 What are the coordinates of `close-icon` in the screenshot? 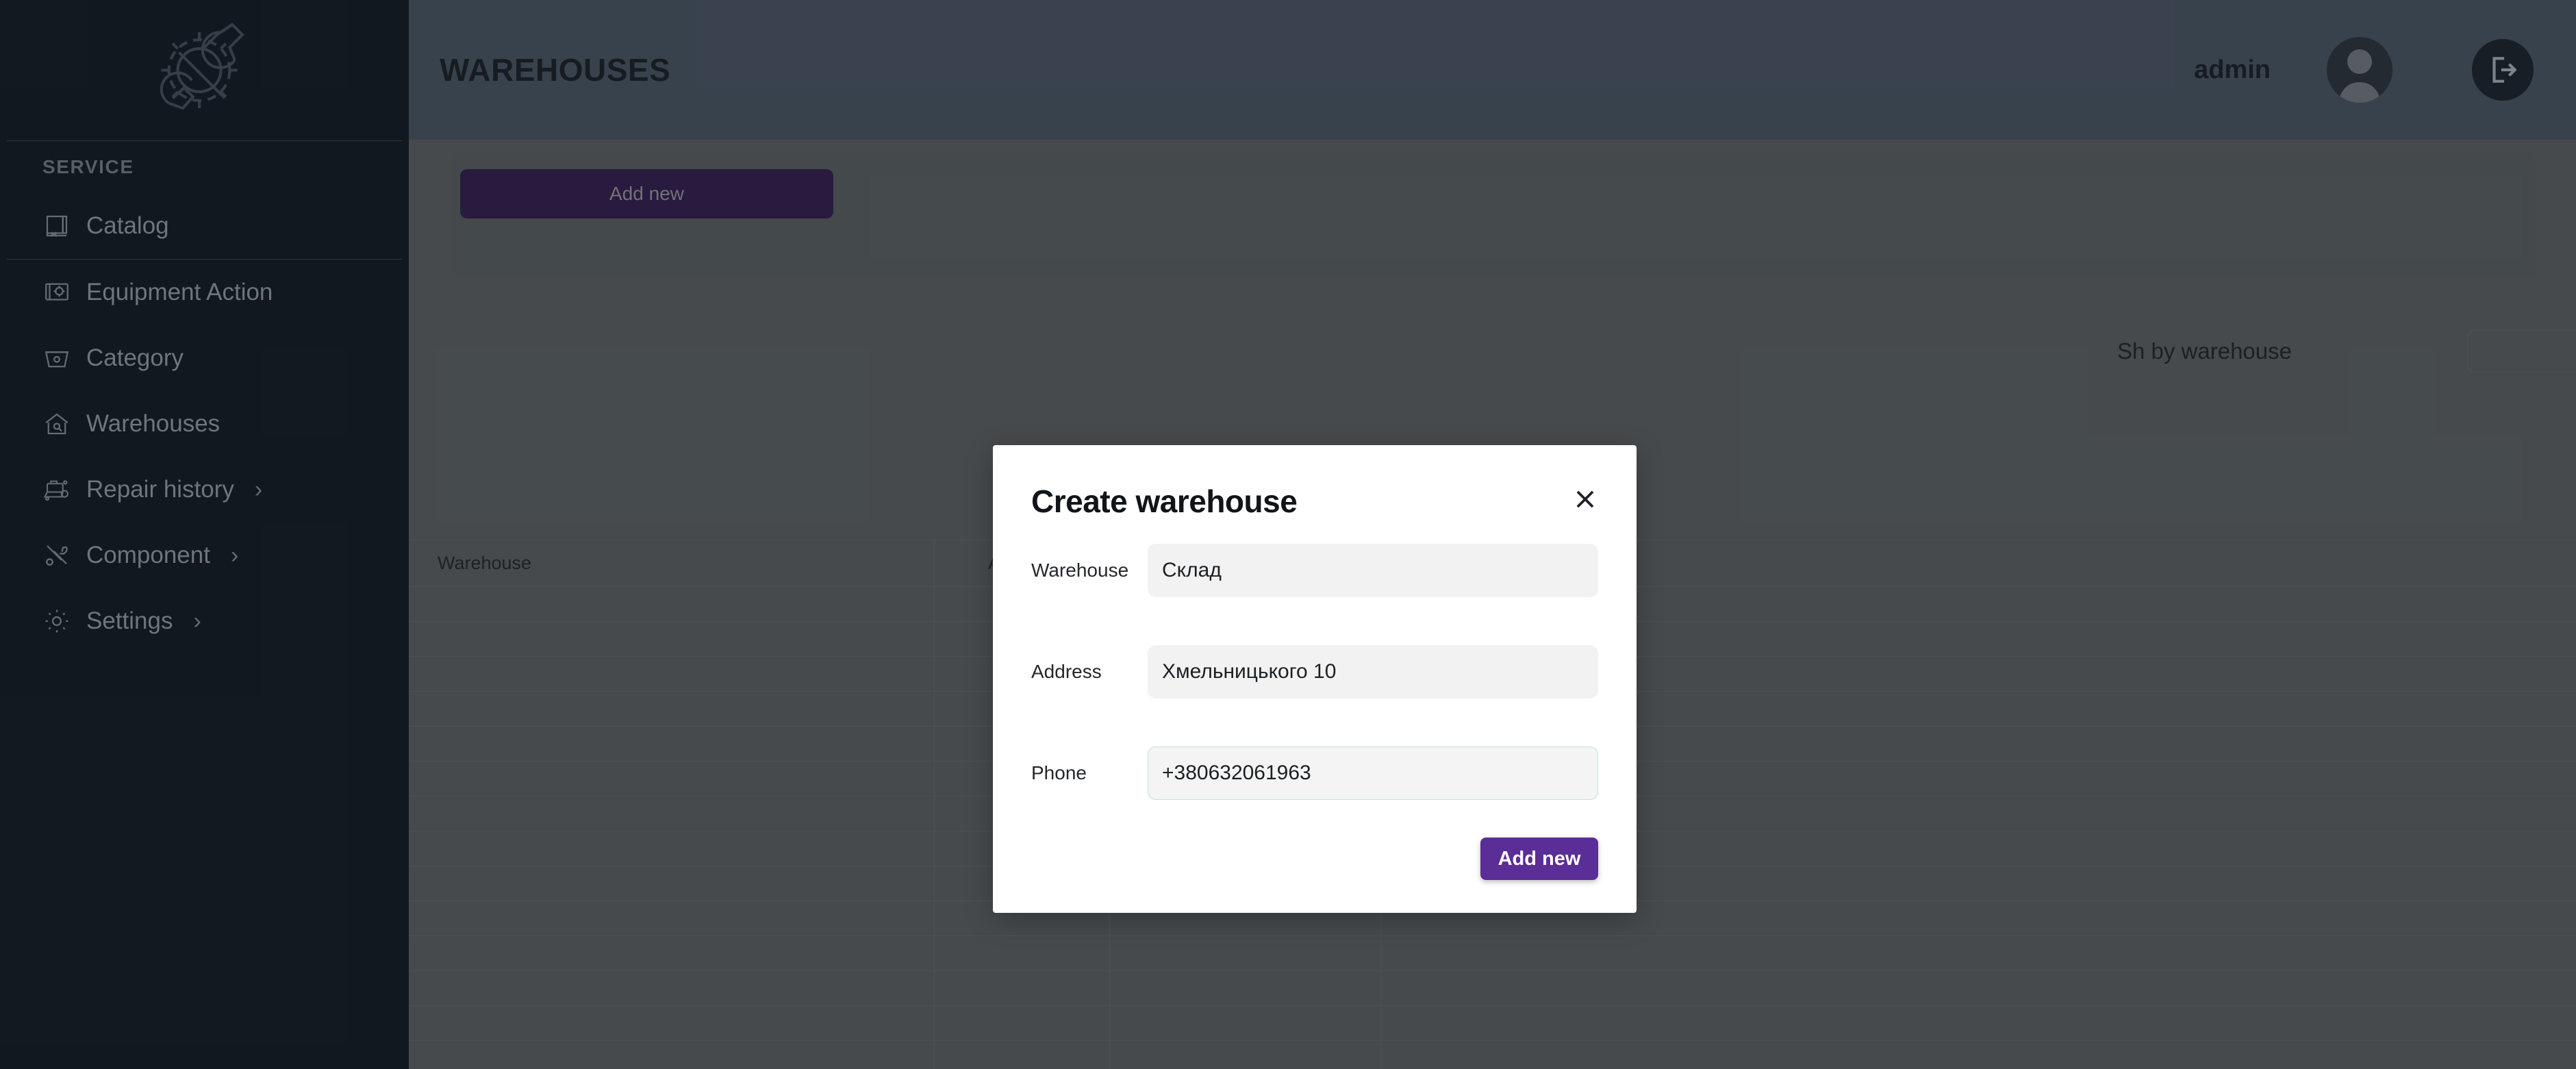 It's located at (1585, 499).